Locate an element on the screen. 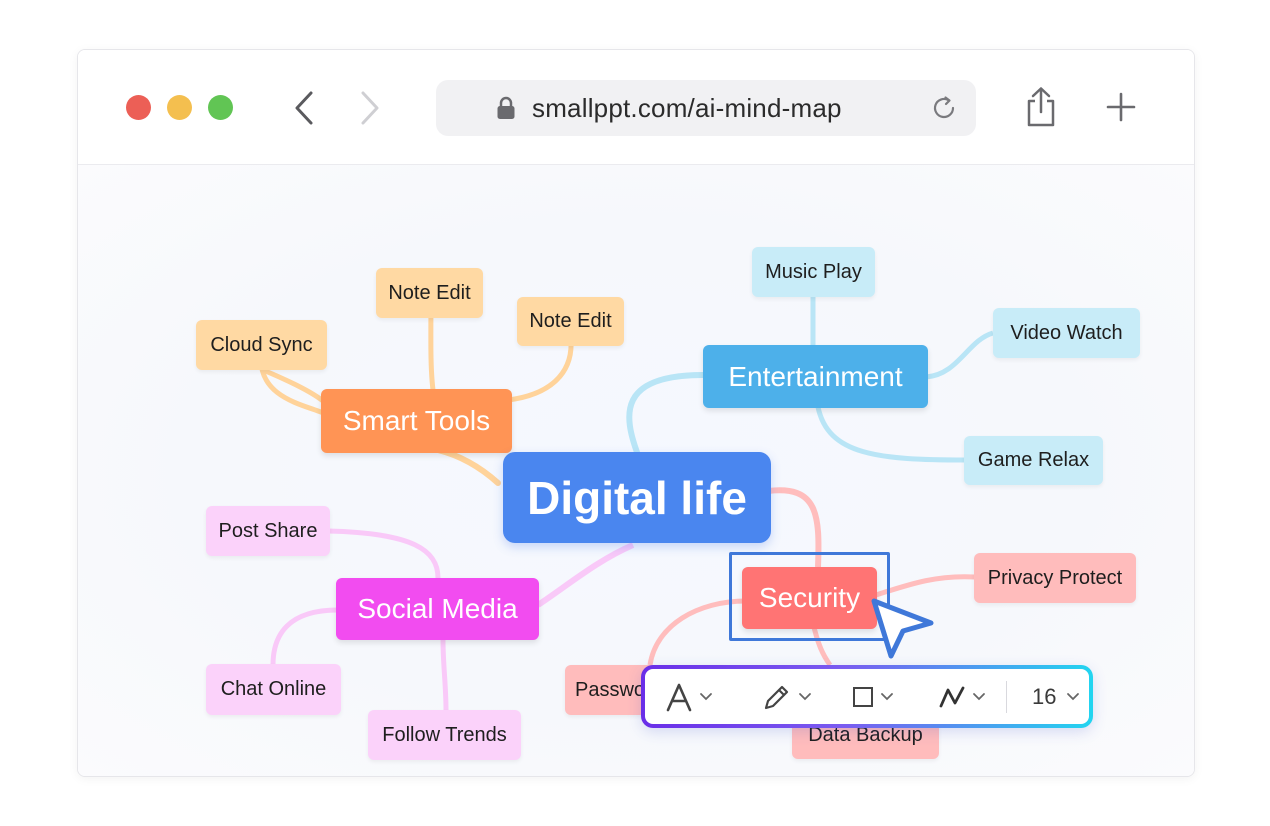  close-window-button is located at coordinates (138, 107).